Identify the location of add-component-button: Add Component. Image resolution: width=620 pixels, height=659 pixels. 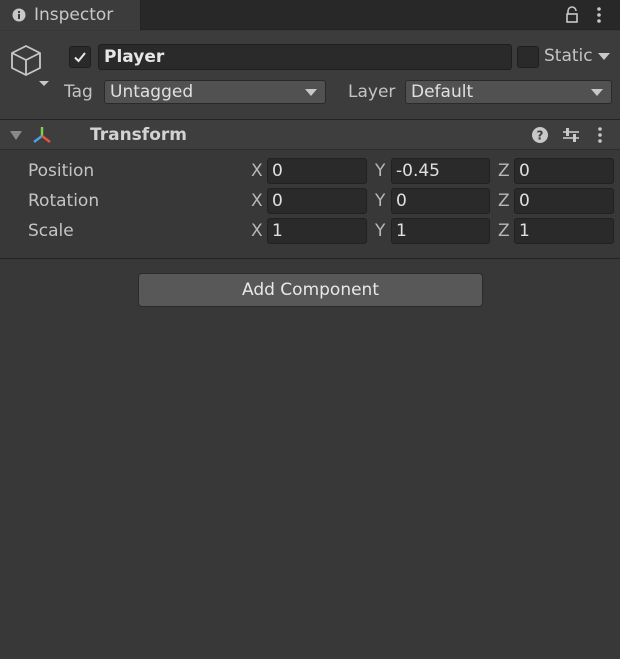
(310, 290).